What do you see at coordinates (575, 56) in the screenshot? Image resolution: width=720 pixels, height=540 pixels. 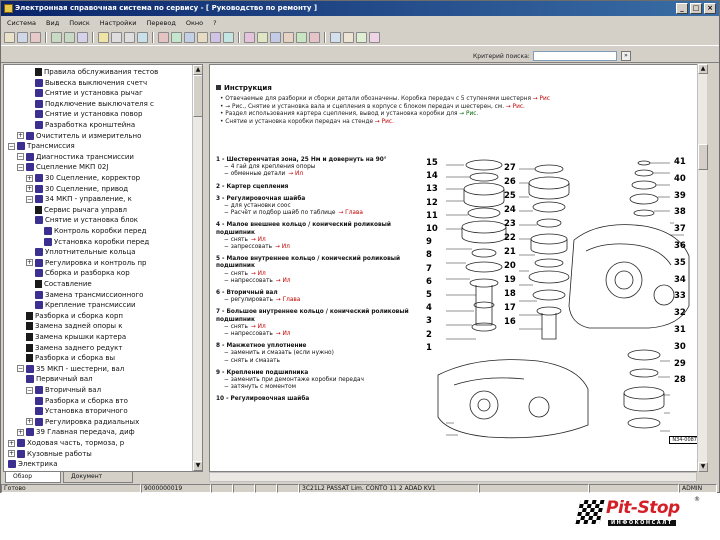 I see `search-input` at bounding box center [575, 56].